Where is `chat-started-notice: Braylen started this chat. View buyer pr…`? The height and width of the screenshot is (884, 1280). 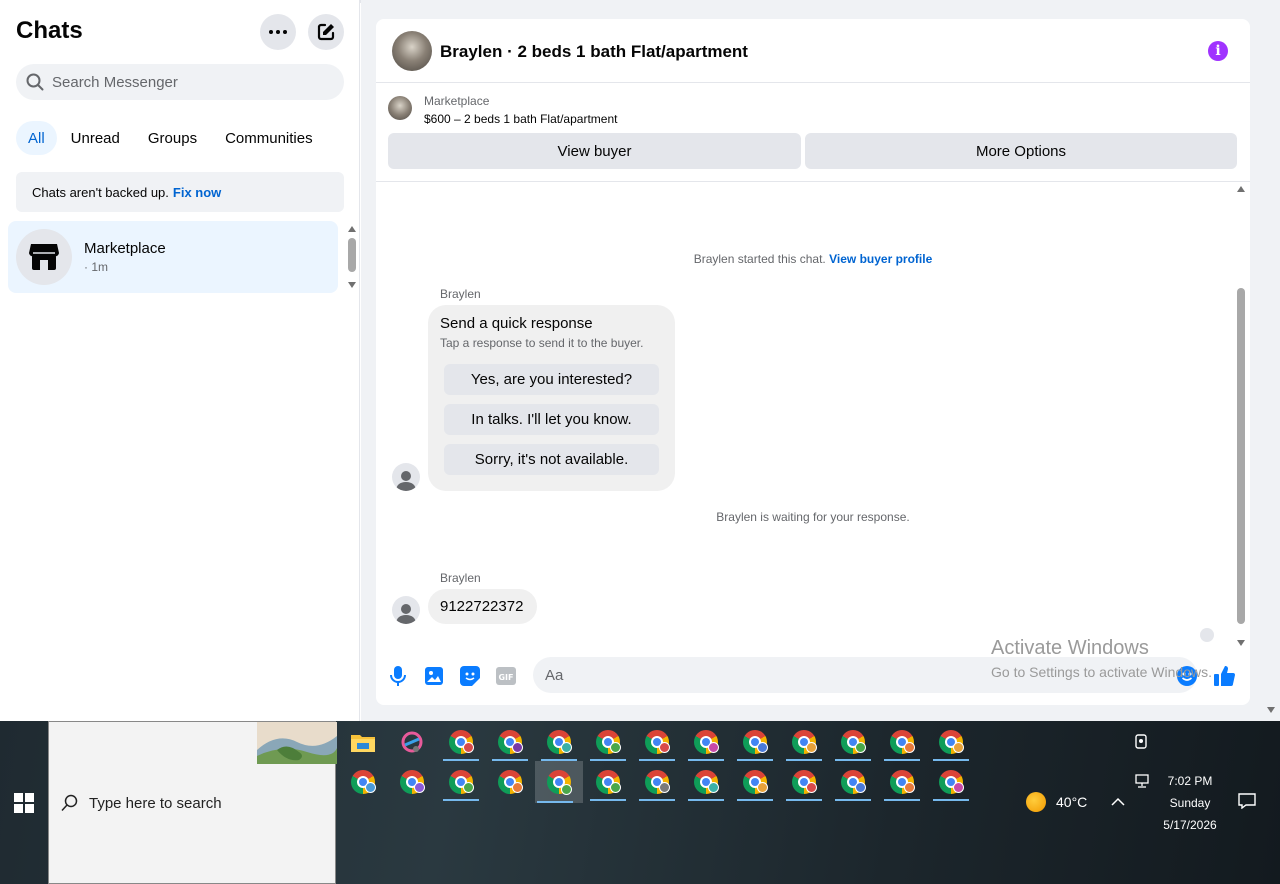
chat-started-notice: Braylen started this chat. View buyer pr… is located at coordinates (813, 259).